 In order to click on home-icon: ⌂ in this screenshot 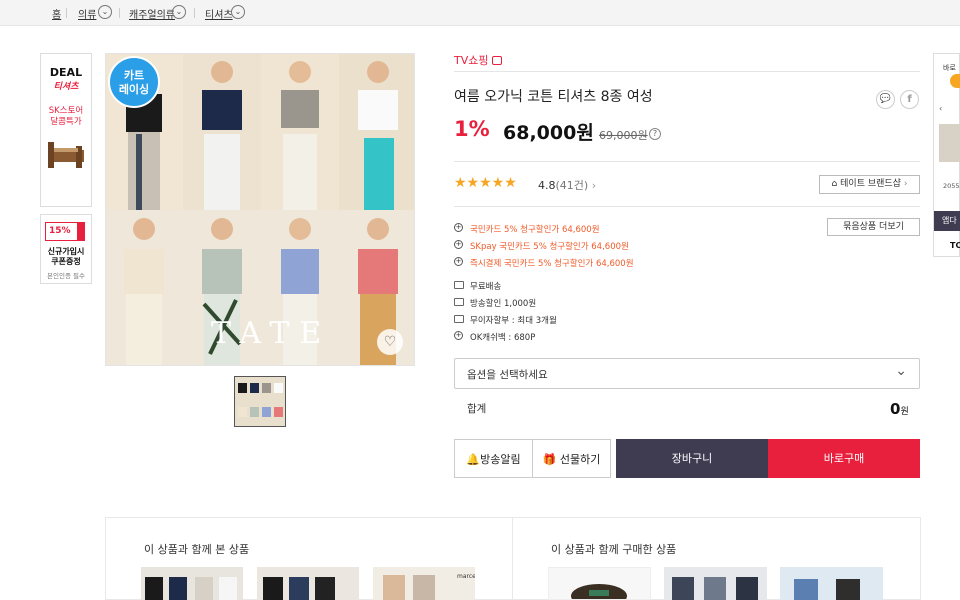, I will do `click(834, 184)`.